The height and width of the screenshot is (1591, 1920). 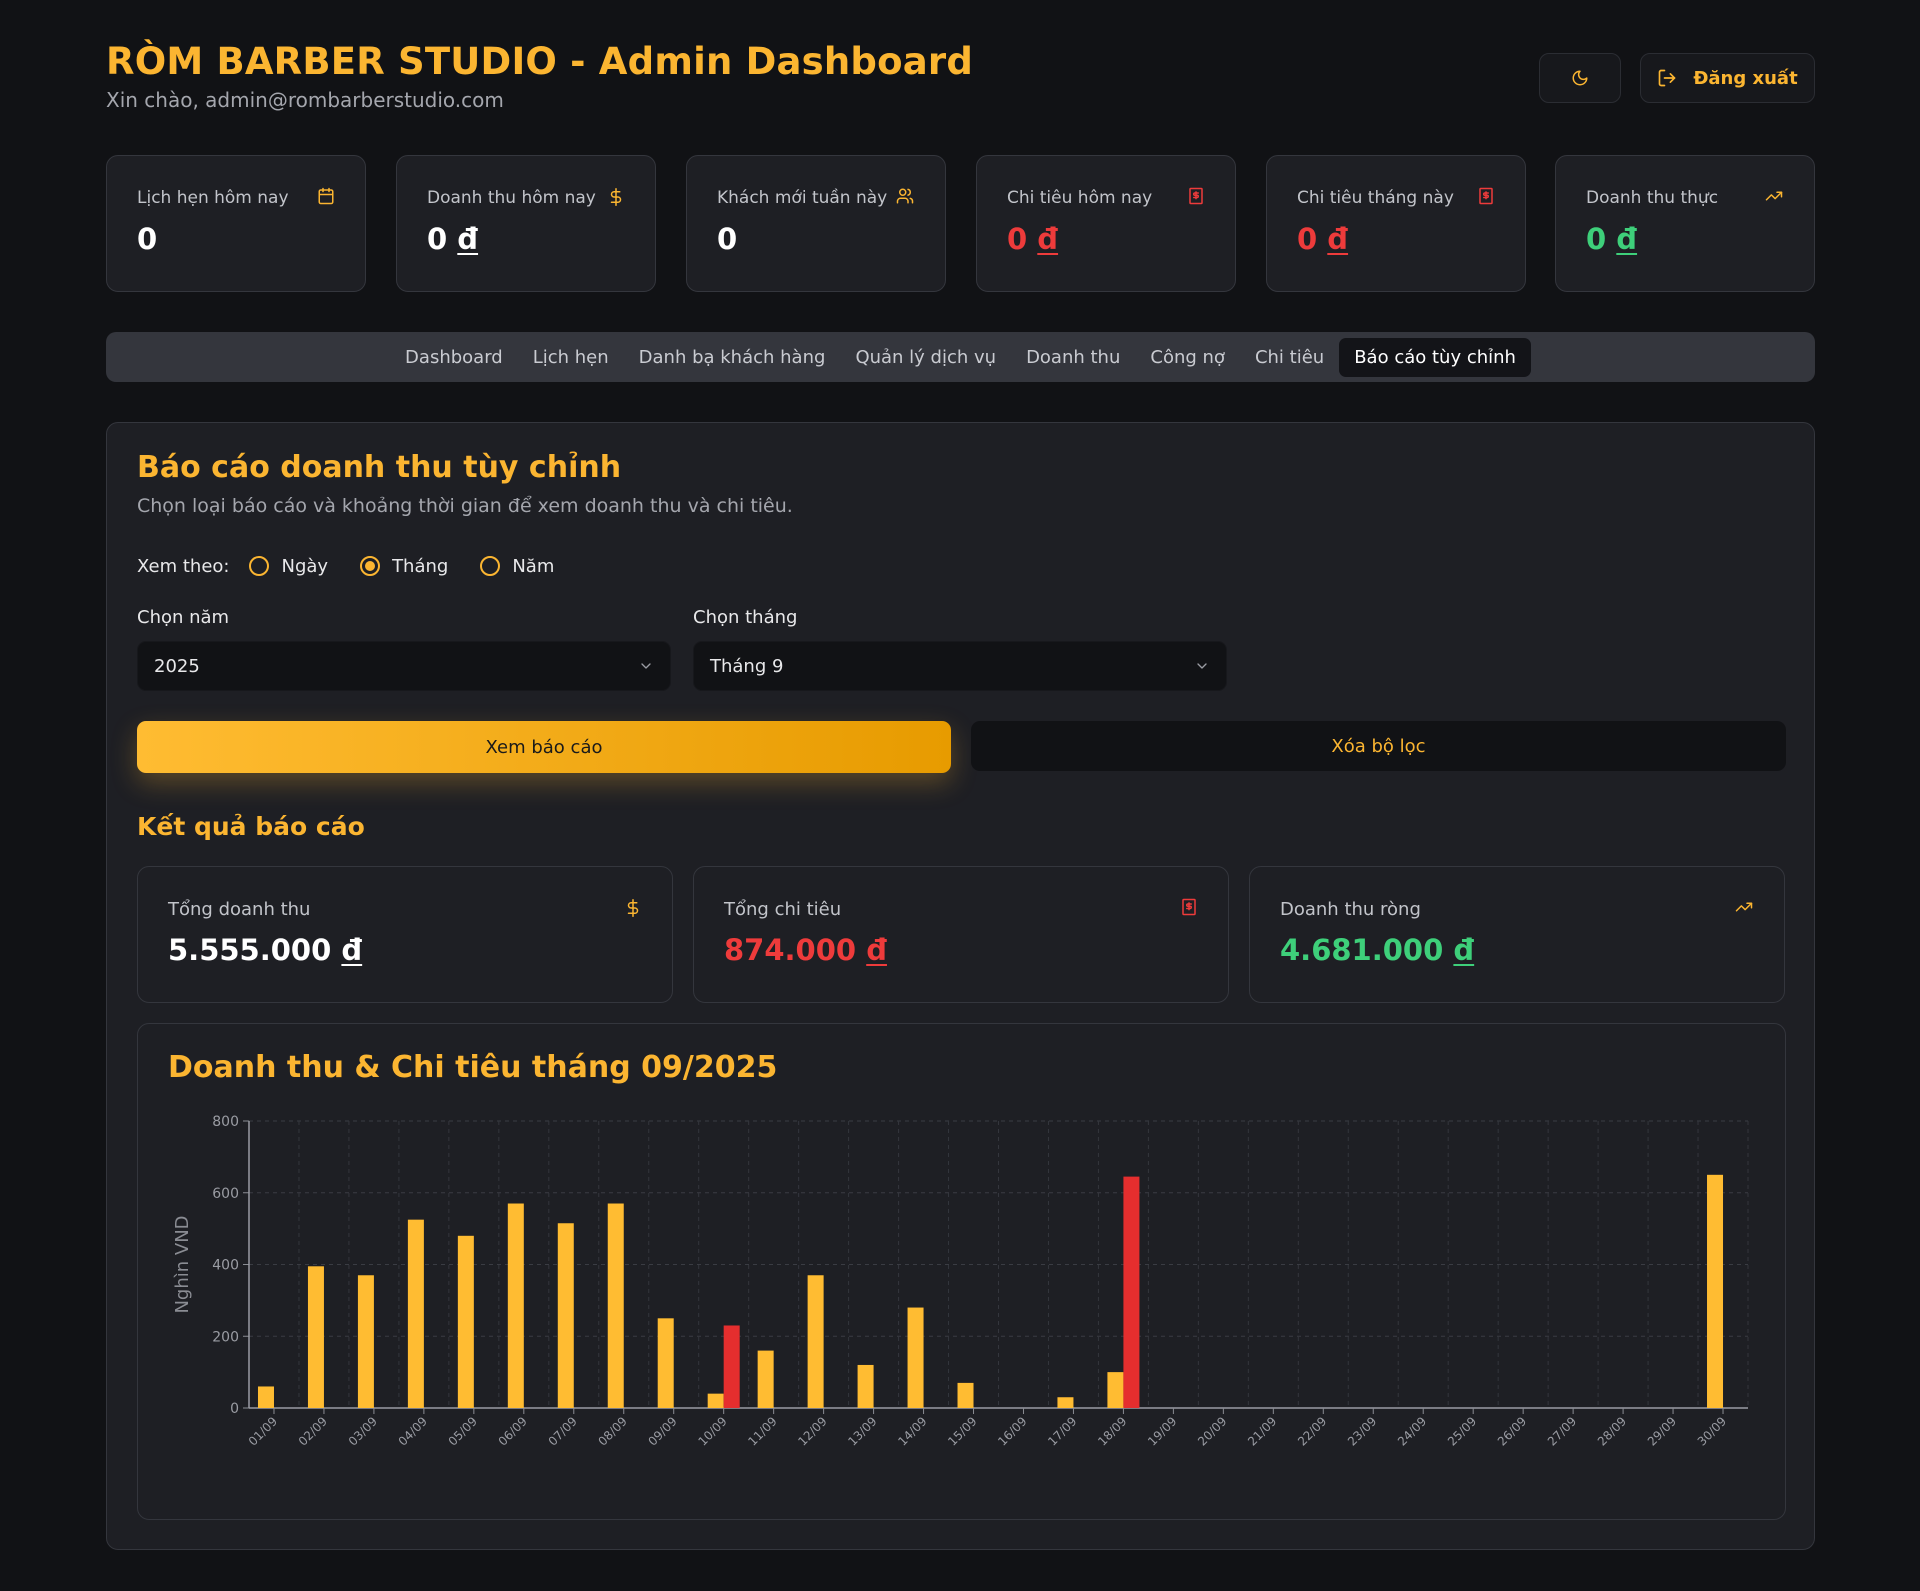 I want to click on x-tick-label: 07/09, so click(x=563, y=1431).